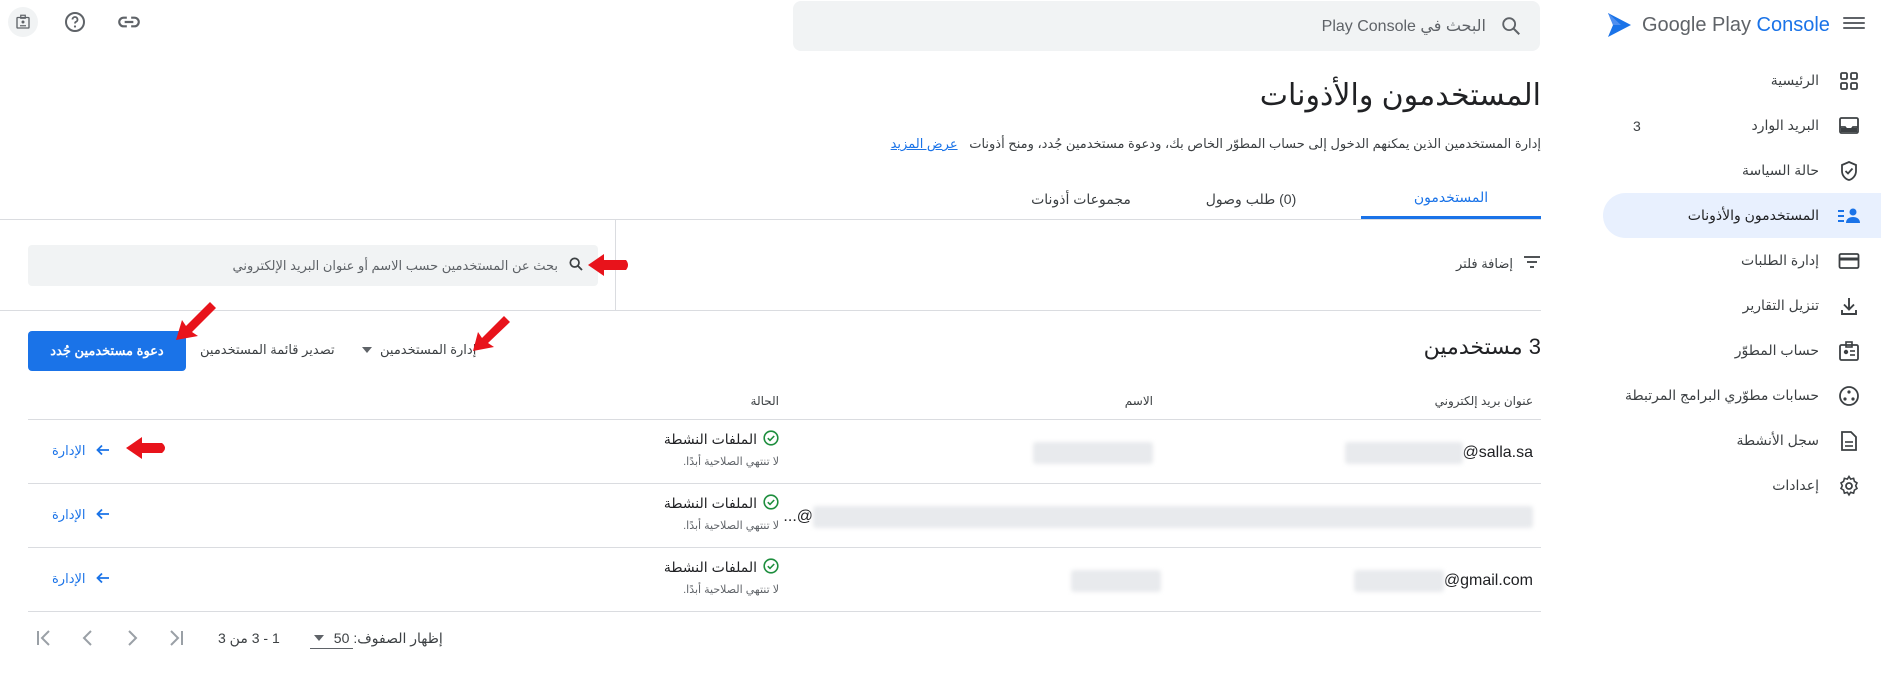 The image size is (1881, 679). I want to click on logo-suffix: Console, so click(1793, 24).